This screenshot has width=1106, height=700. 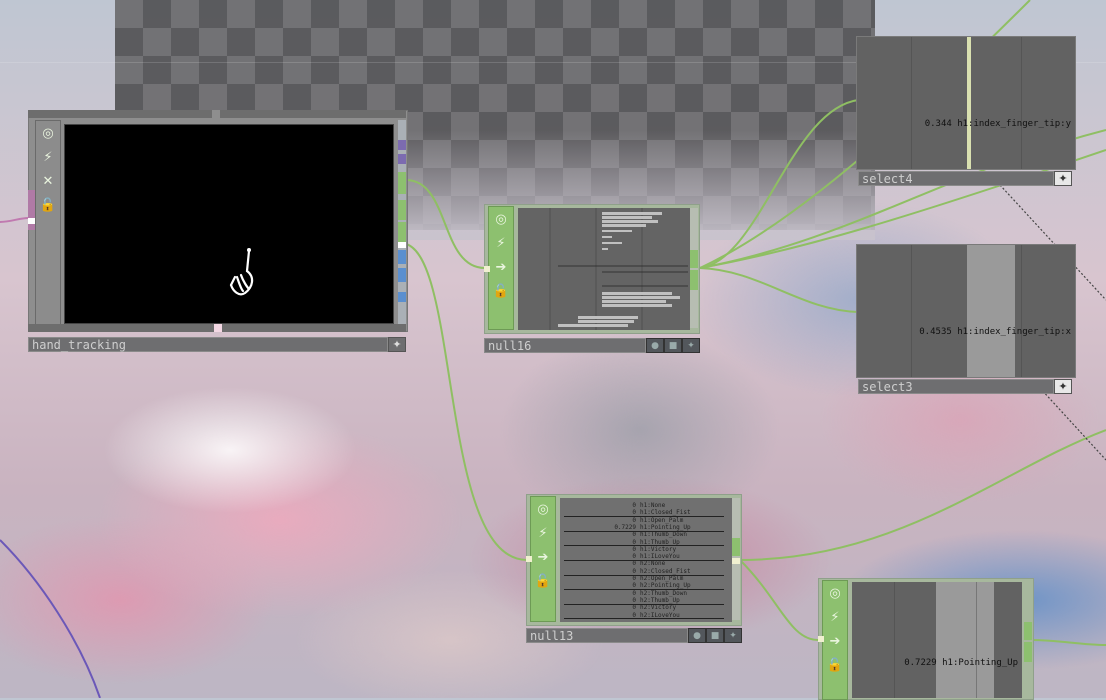 What do you see at coordinates (618, 269) in the screenshot?
I see `channel-graph` at bounding box center [618, 269].